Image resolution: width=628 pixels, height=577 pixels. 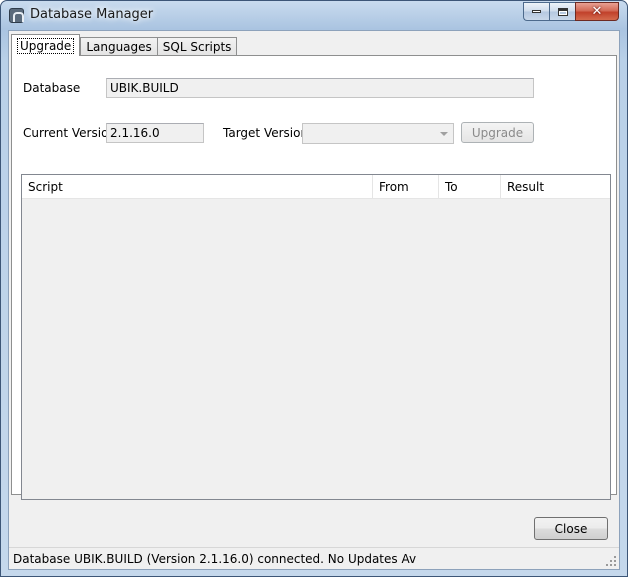 What do you see at coordinates (197, 187) in the screenshot?
I see `column-header-script: Script` at bounding box center [197, 187].